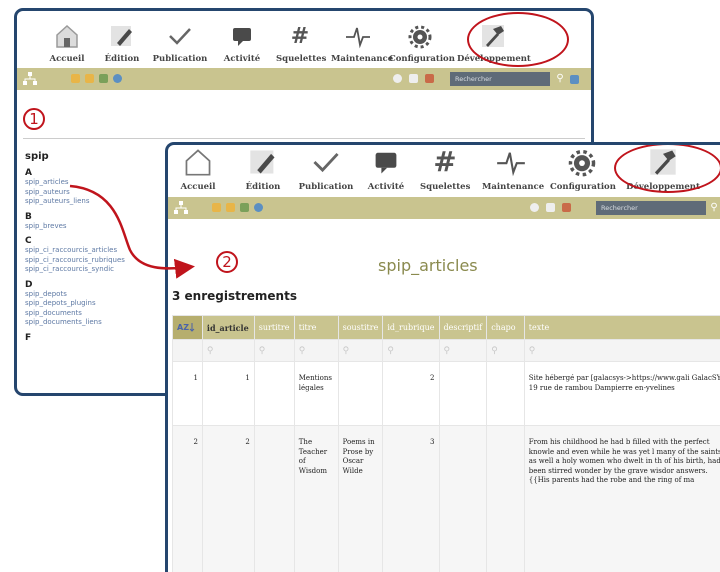  What do you see at coordinates (622, 328) in the screenshot?
I see `column-header: texte` at bounding box center [622, 328].